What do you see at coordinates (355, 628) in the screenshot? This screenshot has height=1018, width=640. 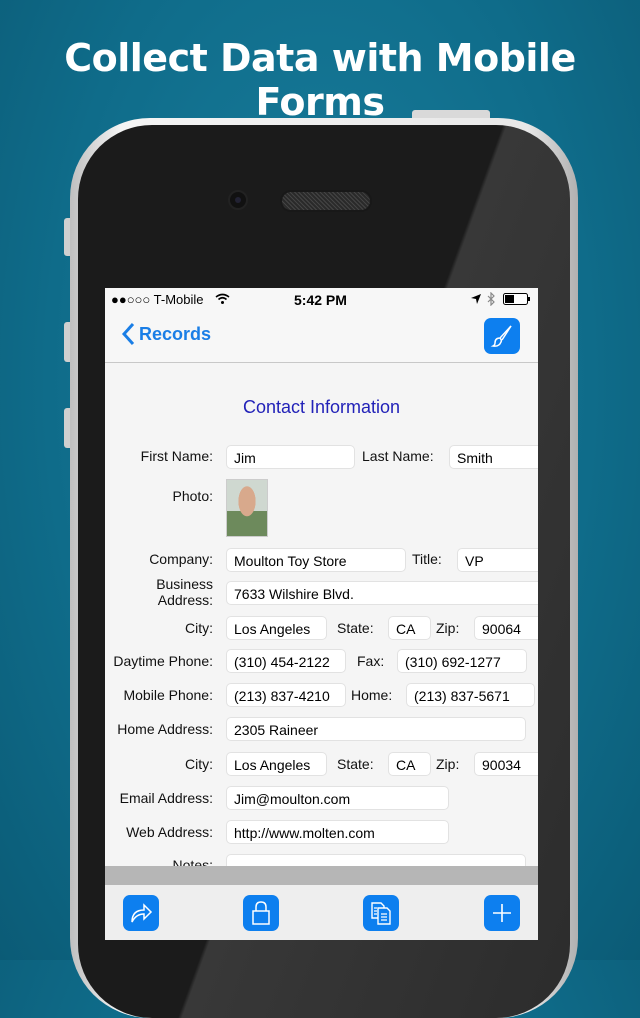 I see `business-state-label: State:` at bounding box center [355, 628].